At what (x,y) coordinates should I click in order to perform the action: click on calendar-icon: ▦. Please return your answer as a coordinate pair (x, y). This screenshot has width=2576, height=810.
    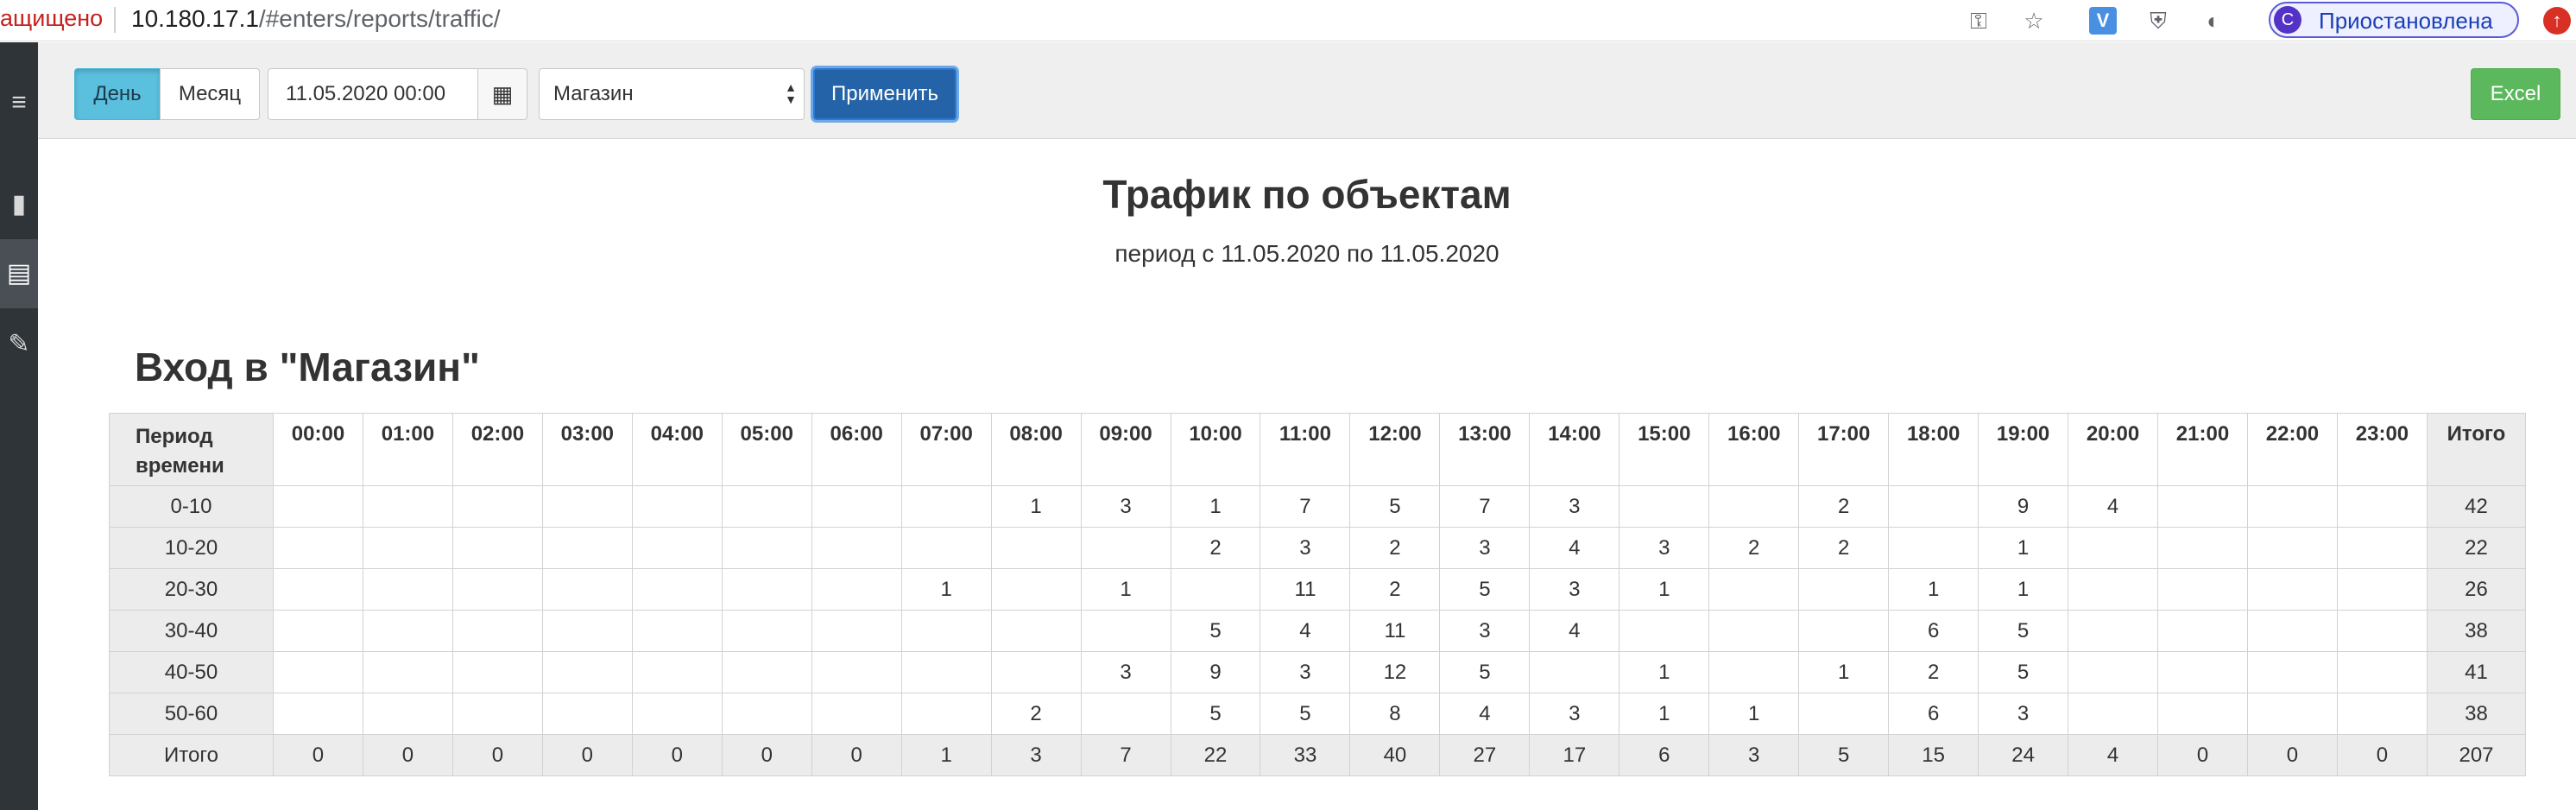
    Looking at the image, I should click on (502, 94).